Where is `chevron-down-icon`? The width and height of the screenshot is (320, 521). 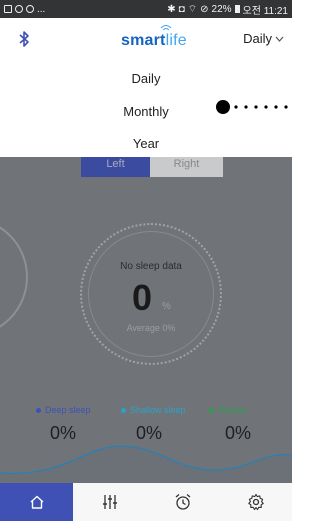 chevron-down-icon is located at coordinates (279, 39).